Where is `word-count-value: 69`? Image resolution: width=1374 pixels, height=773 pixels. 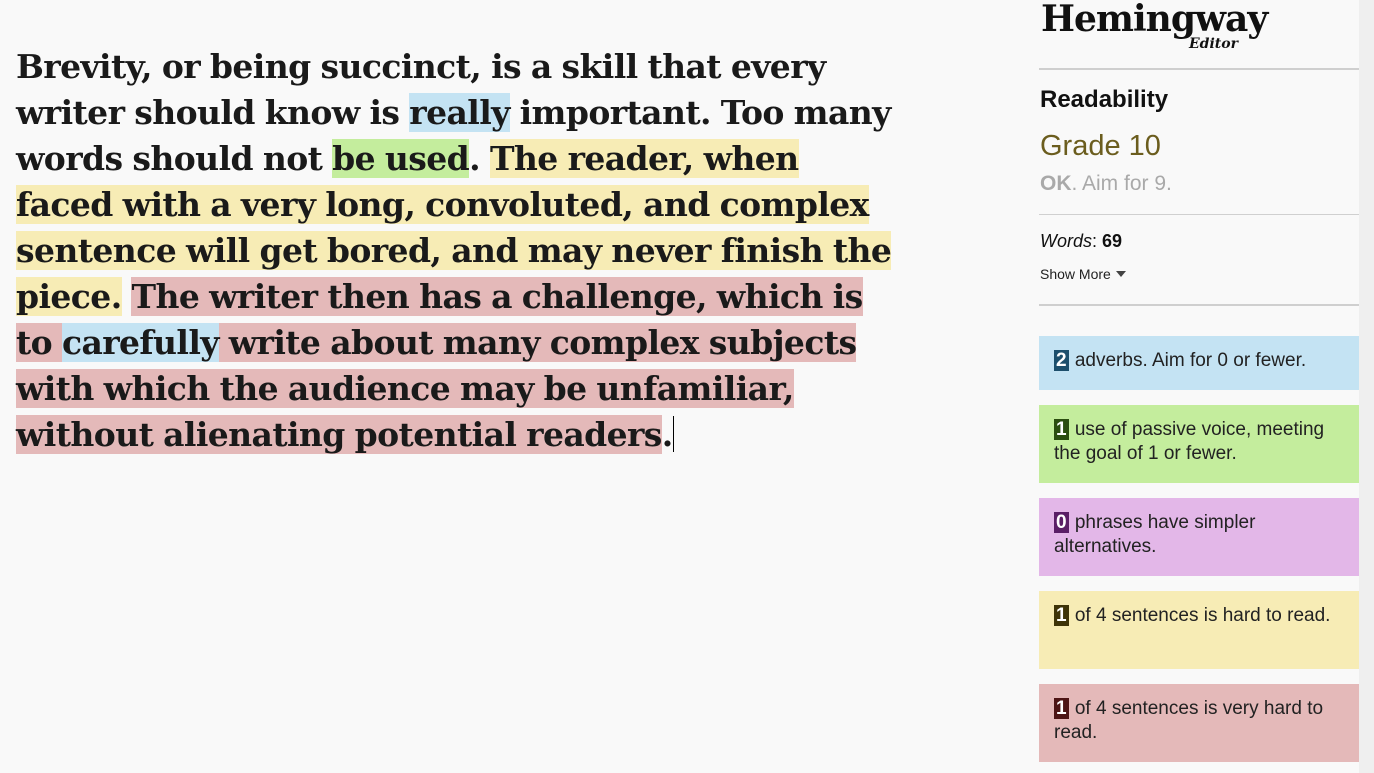
word-count-value: 69 is located at coordinates (1112, 241).